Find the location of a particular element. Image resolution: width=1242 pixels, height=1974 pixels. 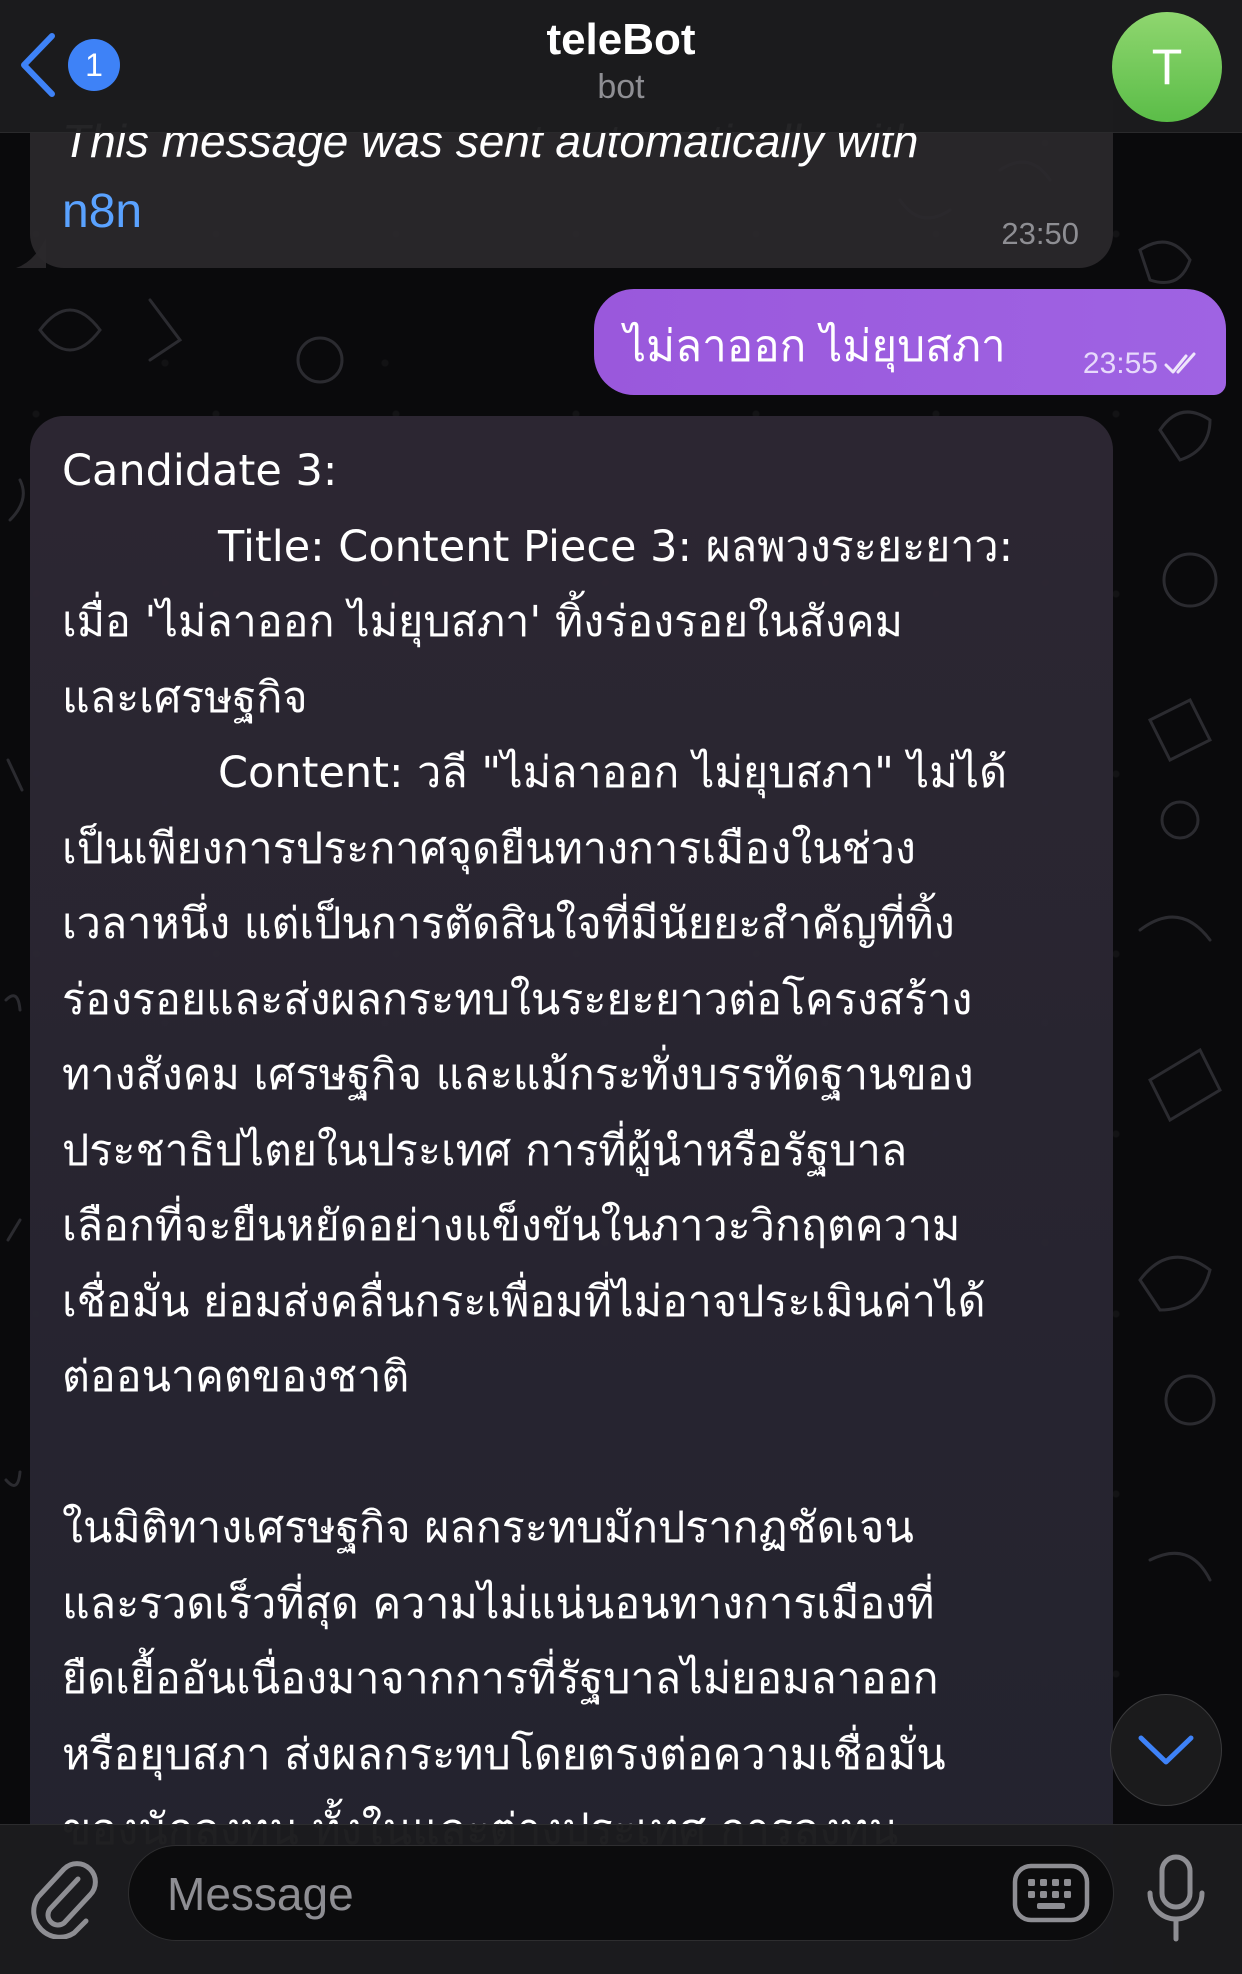

chat-subtitle: bot is located at coordinates (621, 87).